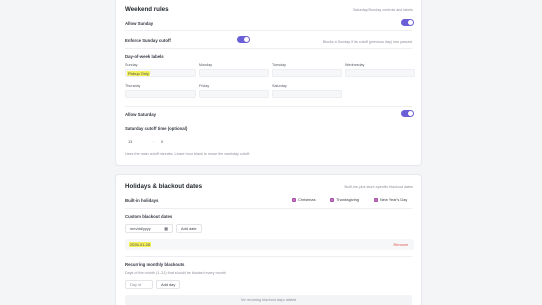 Image resolution: width=542 pixels, height=305 pixels. I want to click on recurring-empty-state: No recurring blackout days added, so click(268, 300).